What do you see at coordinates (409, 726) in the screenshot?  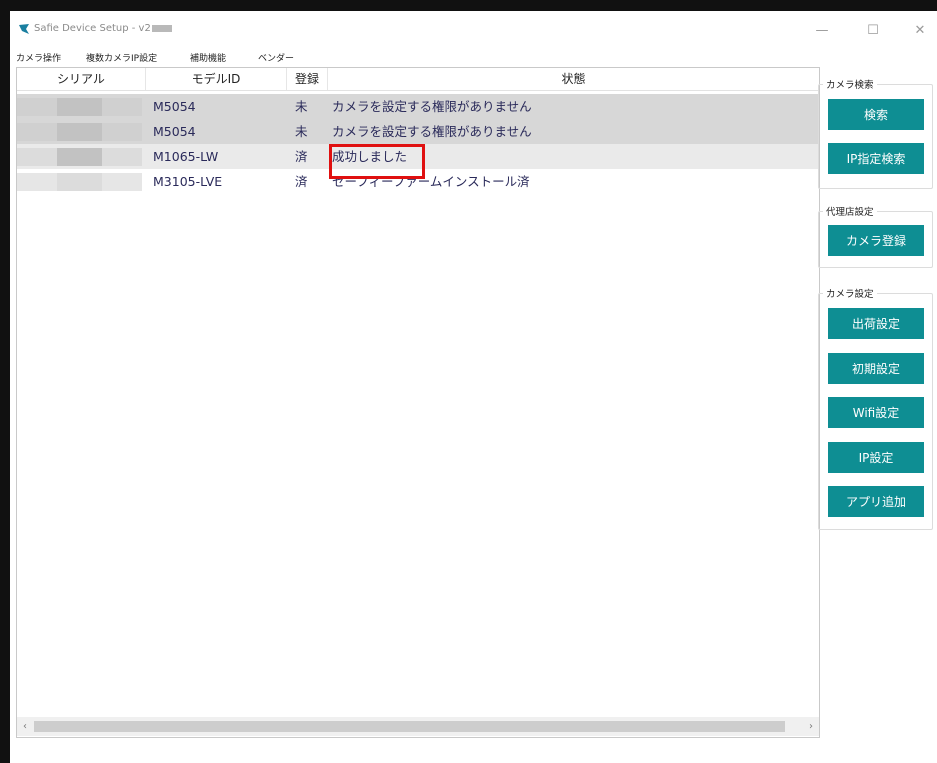 I see `scrollbar-thumb` at bounding box center [409, 726].